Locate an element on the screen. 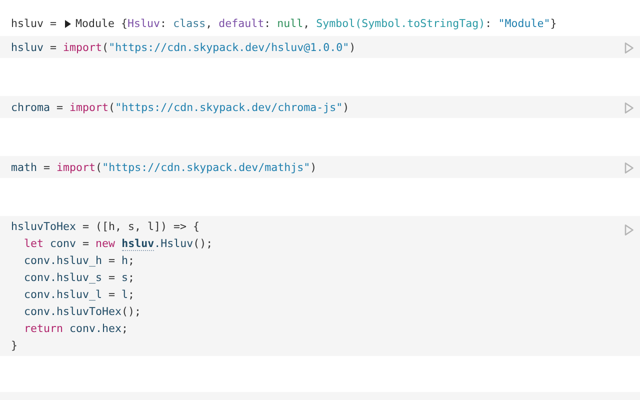 The image size is (640, 400). code-cell: math = import("https://cdn.skypack.dev/mathjs") is located at coordinates (320, 167).